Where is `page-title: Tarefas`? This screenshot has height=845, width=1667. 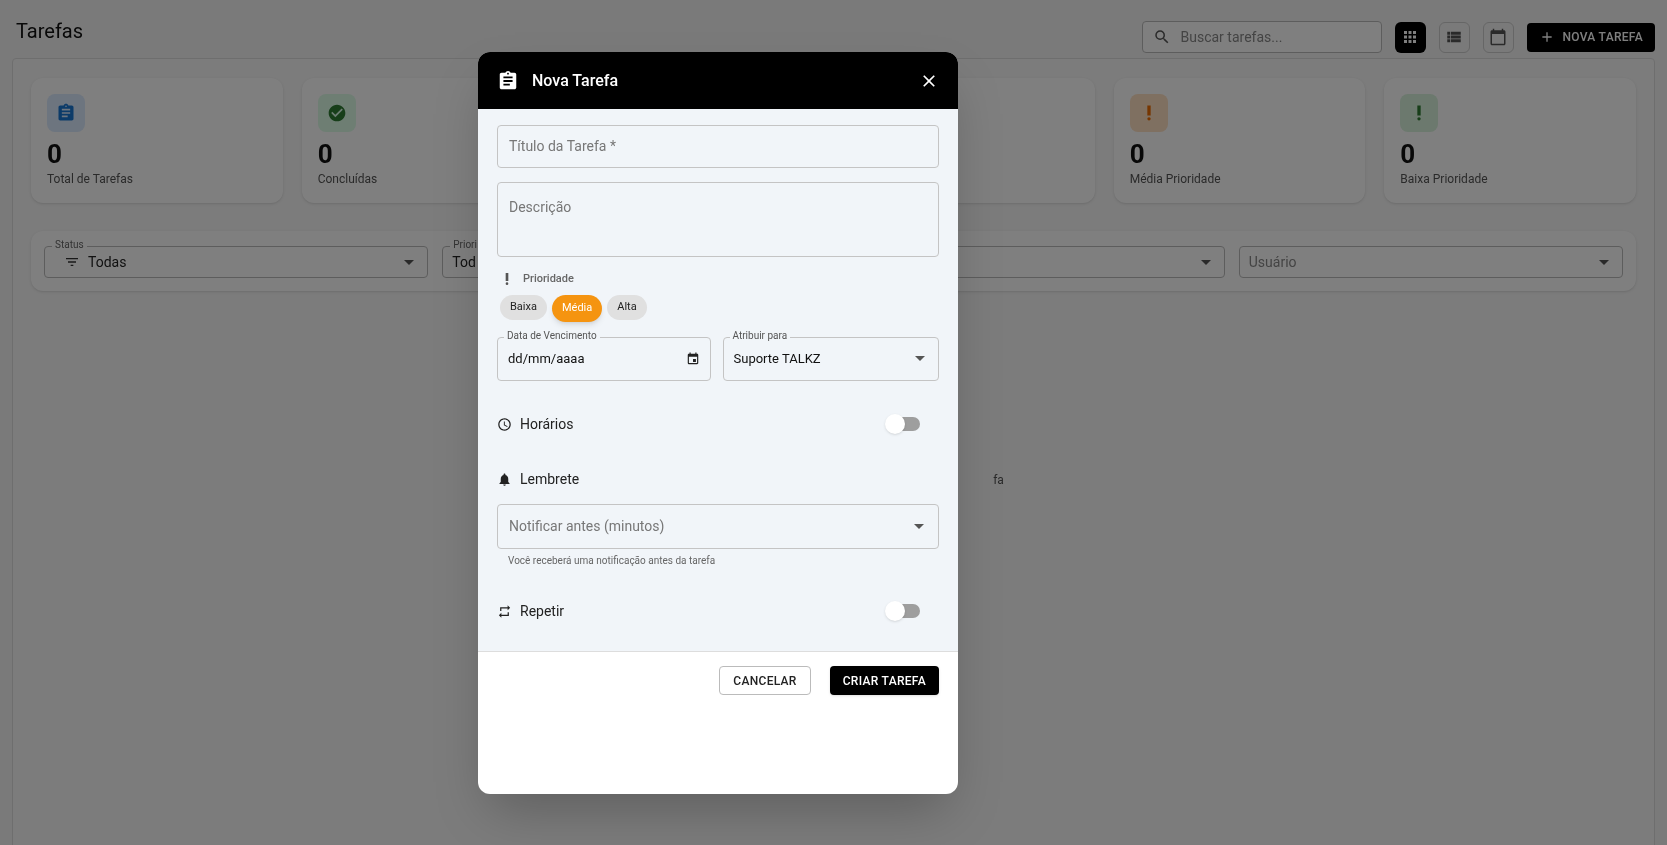
page-title: Tarefas is located at coordinates (50, 31).